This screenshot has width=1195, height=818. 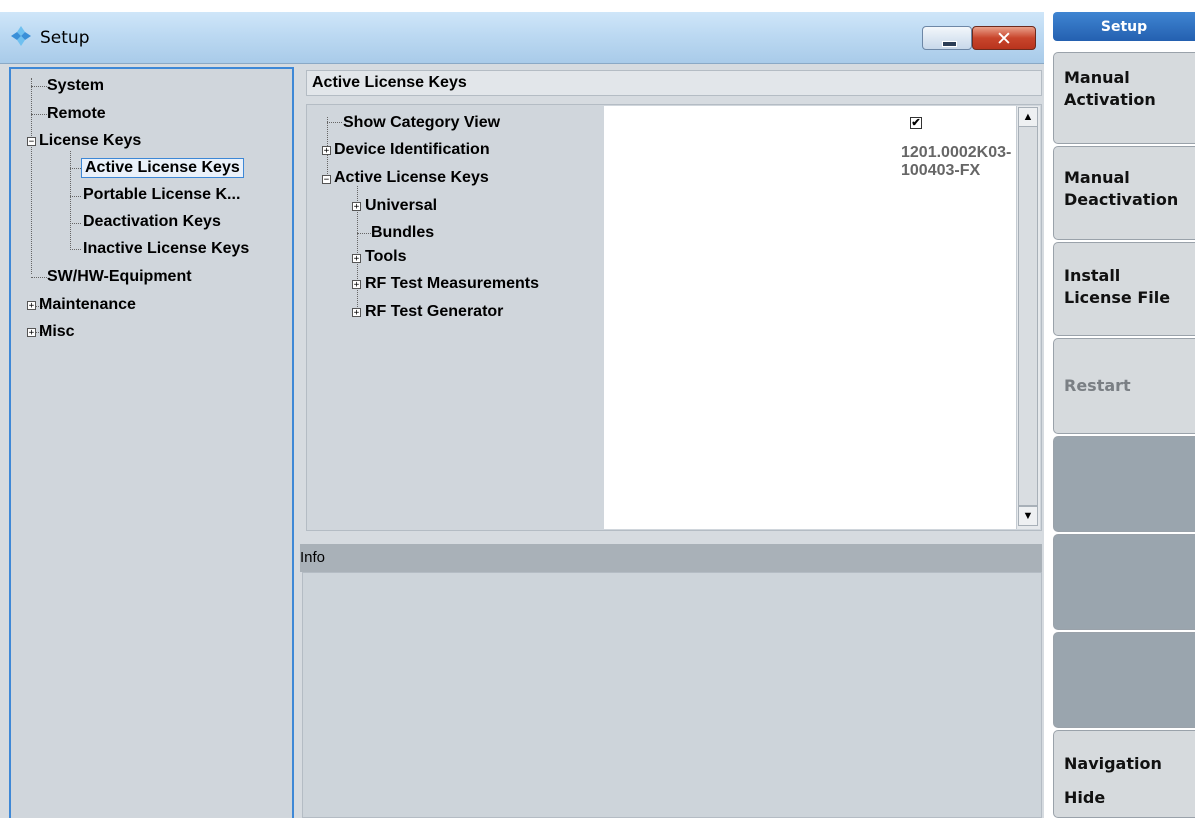 What do you see at coordinates (1110, 99) in the screenshot?
I see `softkey-label-line2: Activation` at bounding box center [1110, 99].